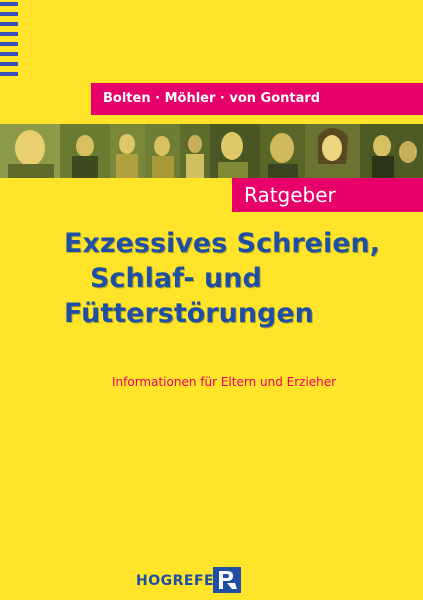  What do you see at coordinates (9, 42) in the screenshot?
I see `decorative-stripes` at bounding box center [9, 42].